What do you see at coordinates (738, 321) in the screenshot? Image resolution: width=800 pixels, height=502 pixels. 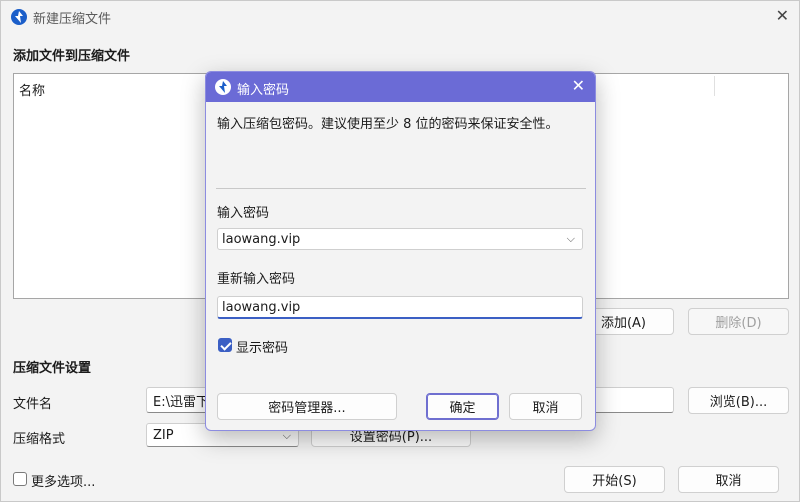 I see `delete-button: 删除(D)` at bounding box center [738, 321].